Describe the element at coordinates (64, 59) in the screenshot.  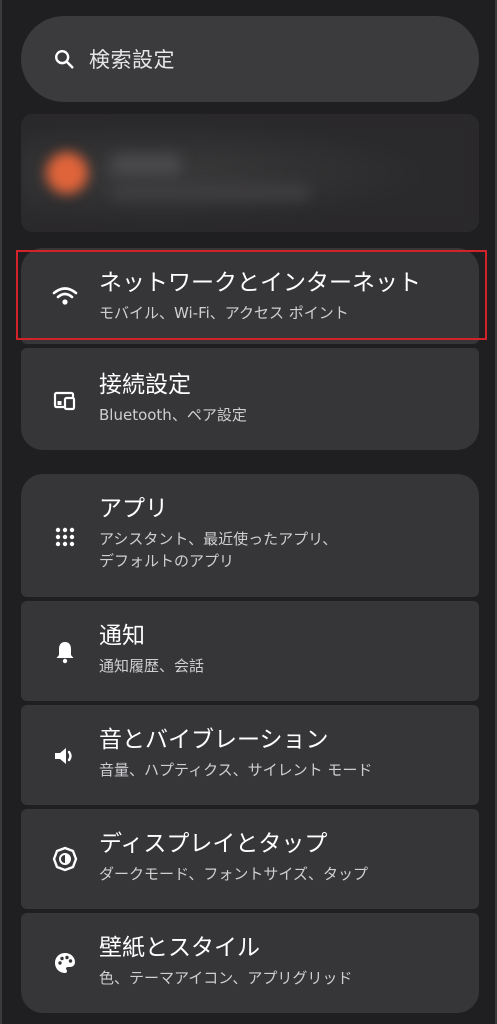
I see `search-icon` at that location.